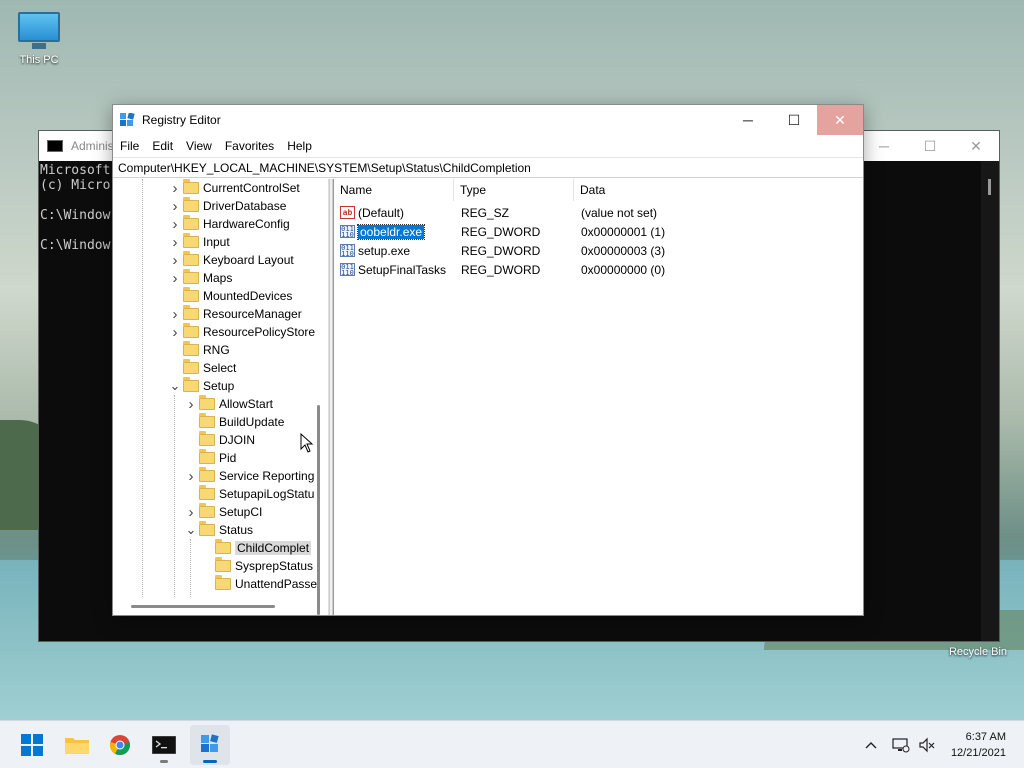 This screenshot has height=768, width=1024. I want to click on tree-item-label: AllowStart, so click(246, 404).